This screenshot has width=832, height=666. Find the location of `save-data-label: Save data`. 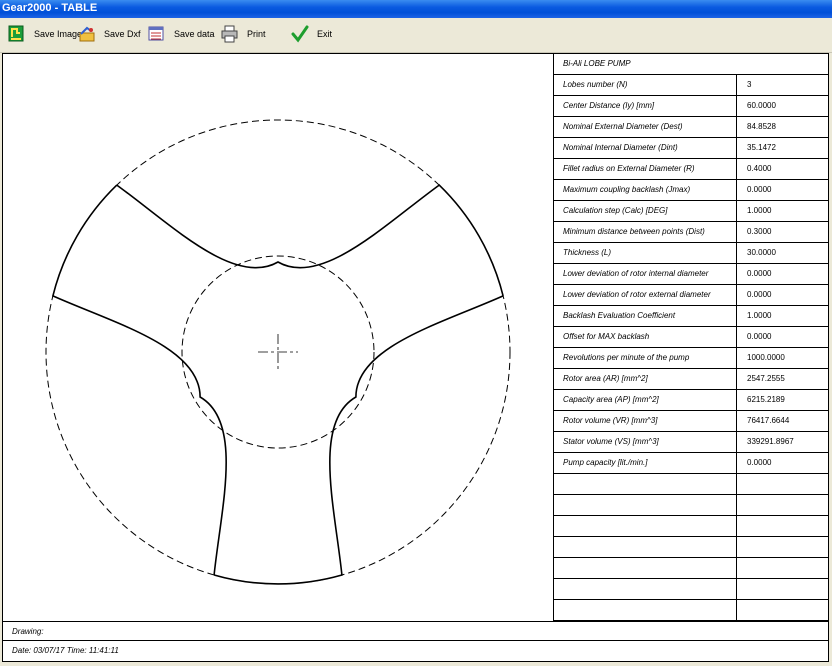

save-data-label: Save data is located at coordinates (194, 34).